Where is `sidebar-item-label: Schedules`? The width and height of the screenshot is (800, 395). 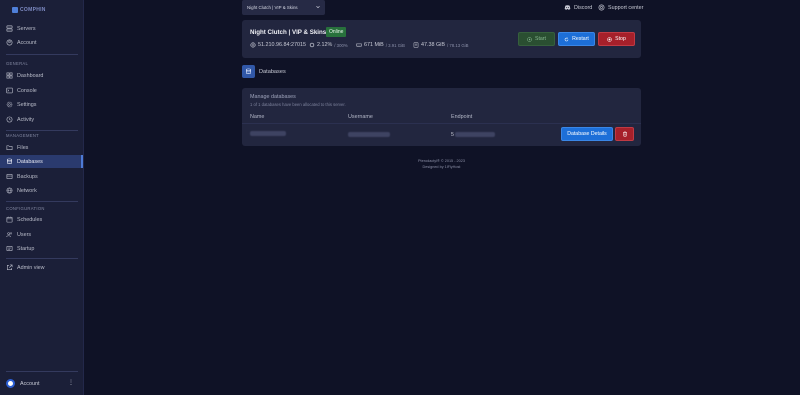
sidebar-item-label: Schedules is located at coordinates (30, 219).